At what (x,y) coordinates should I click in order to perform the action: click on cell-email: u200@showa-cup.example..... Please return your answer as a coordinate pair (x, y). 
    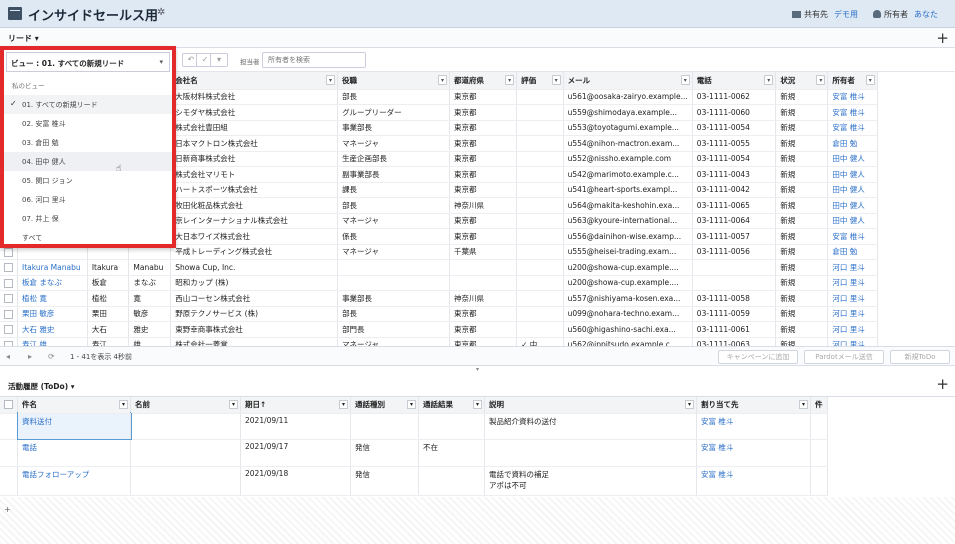
    Looking at the image, I should click on (628, 267).